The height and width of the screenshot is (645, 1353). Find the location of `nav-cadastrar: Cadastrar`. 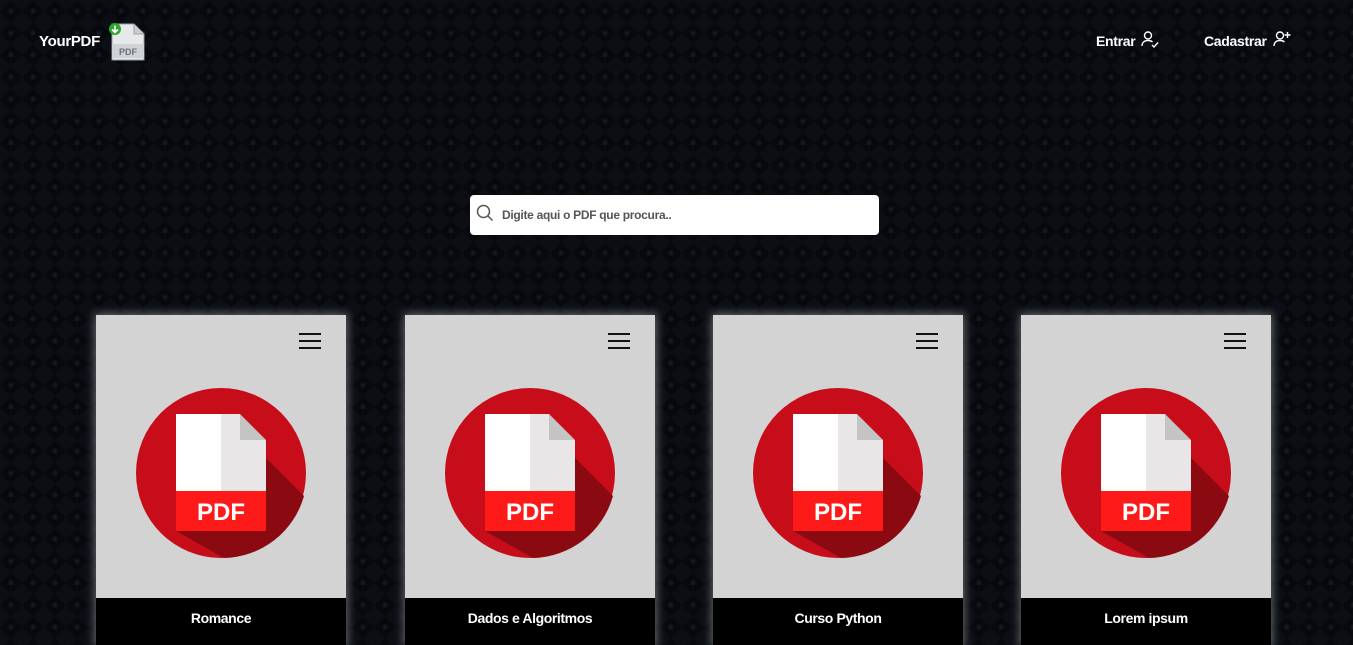

nav-cadastrar: Cadastrar is located at coordinates (1247, 40).